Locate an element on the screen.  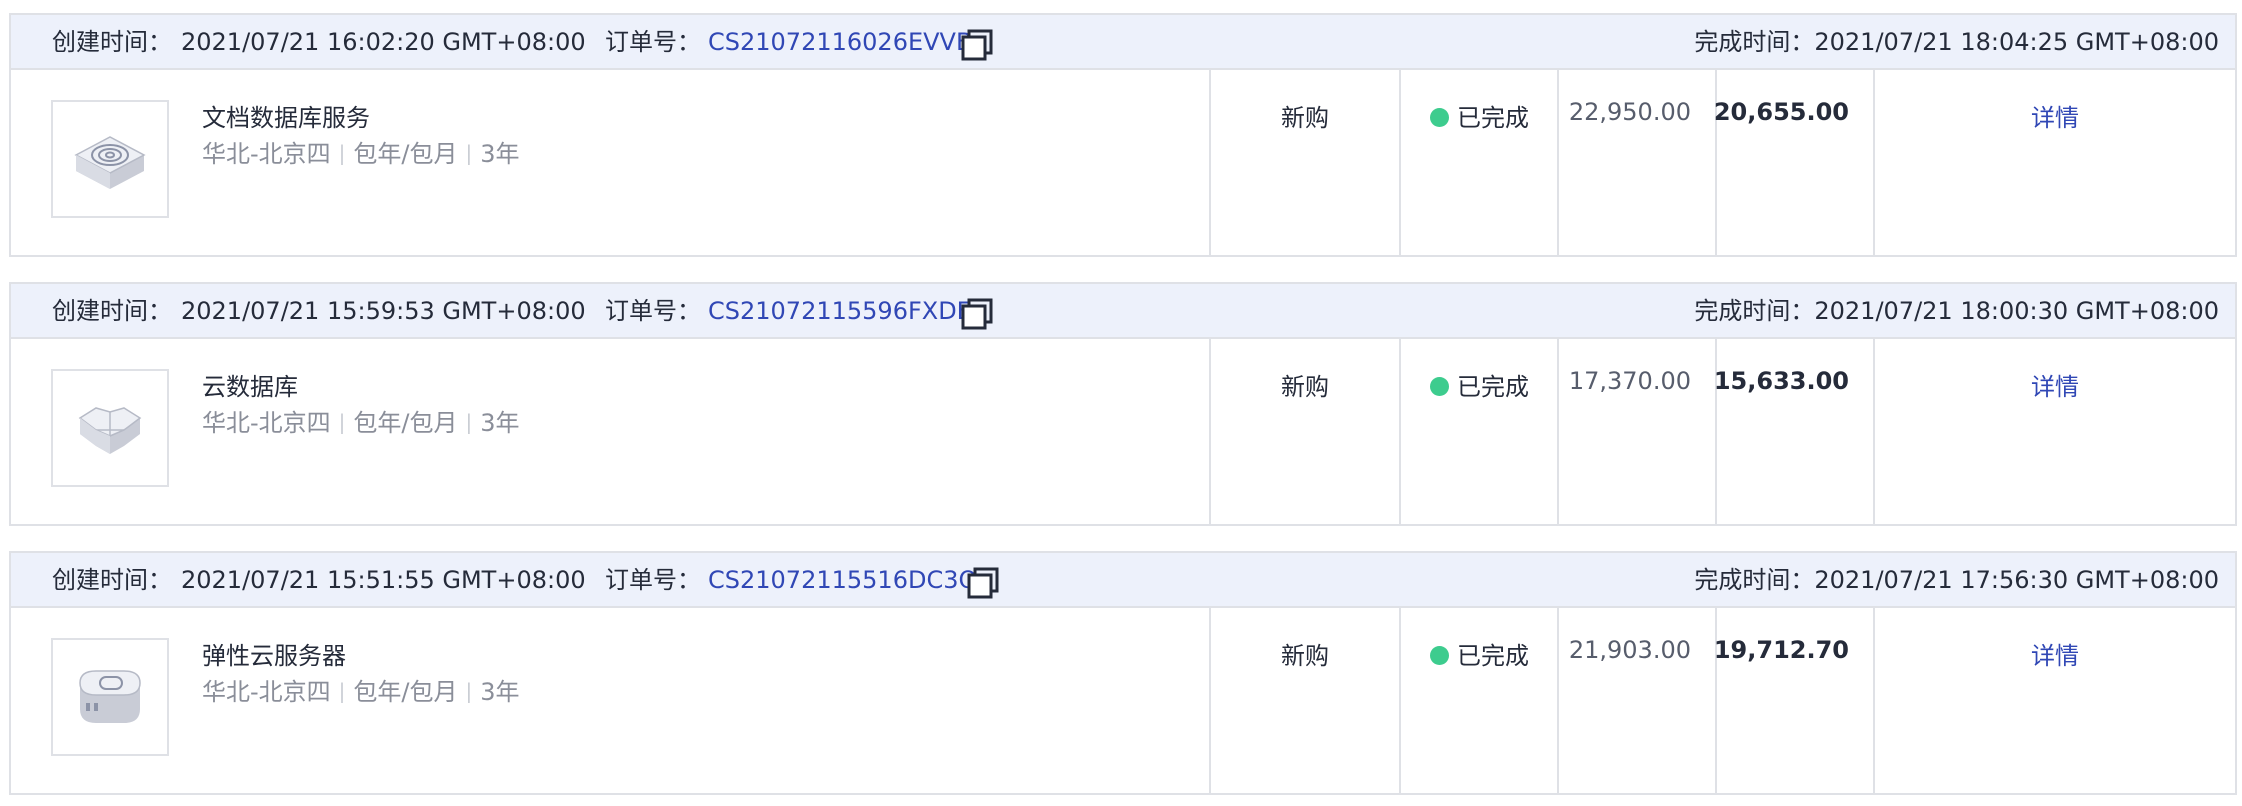
paid-price-cell: 19,712.70 is located at coordinates (1793, 700).